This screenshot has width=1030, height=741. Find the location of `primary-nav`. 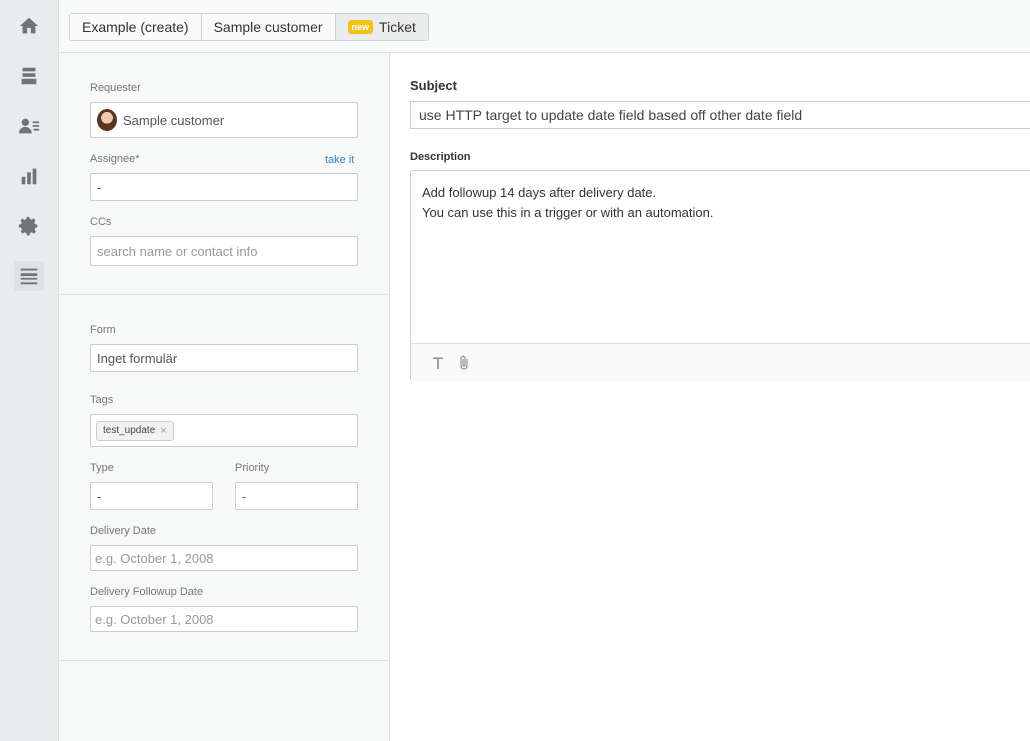

primary-nav is located at coordinates (29, 370).